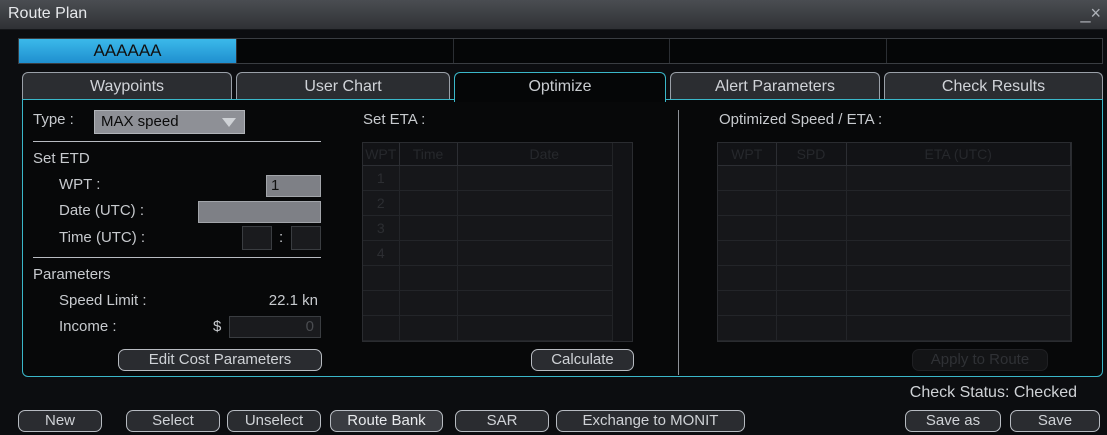  I want to click on tab-optimize: Optimize, so click(560, 87).